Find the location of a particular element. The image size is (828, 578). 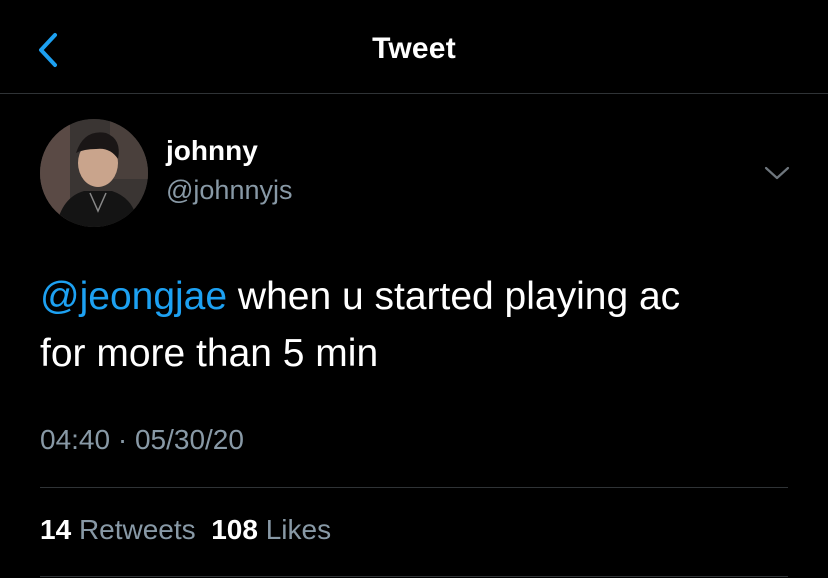

retweets-stat: 14 Retweets is located at coordinates (118, 529).